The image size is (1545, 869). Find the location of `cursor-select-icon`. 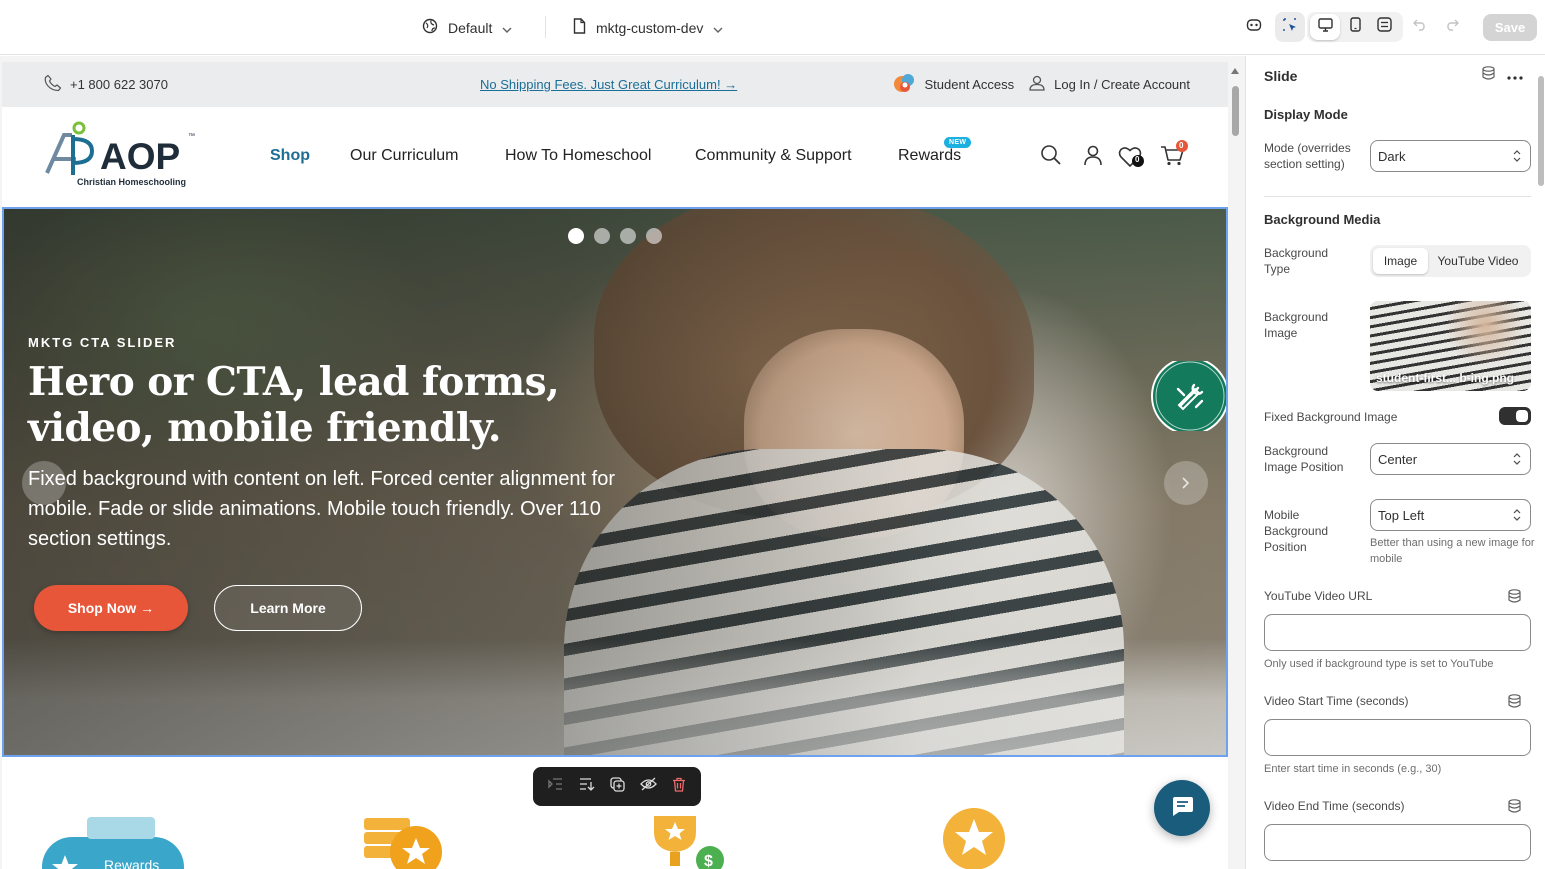

cursor-select-icon is located at coordinates (1290, 27).